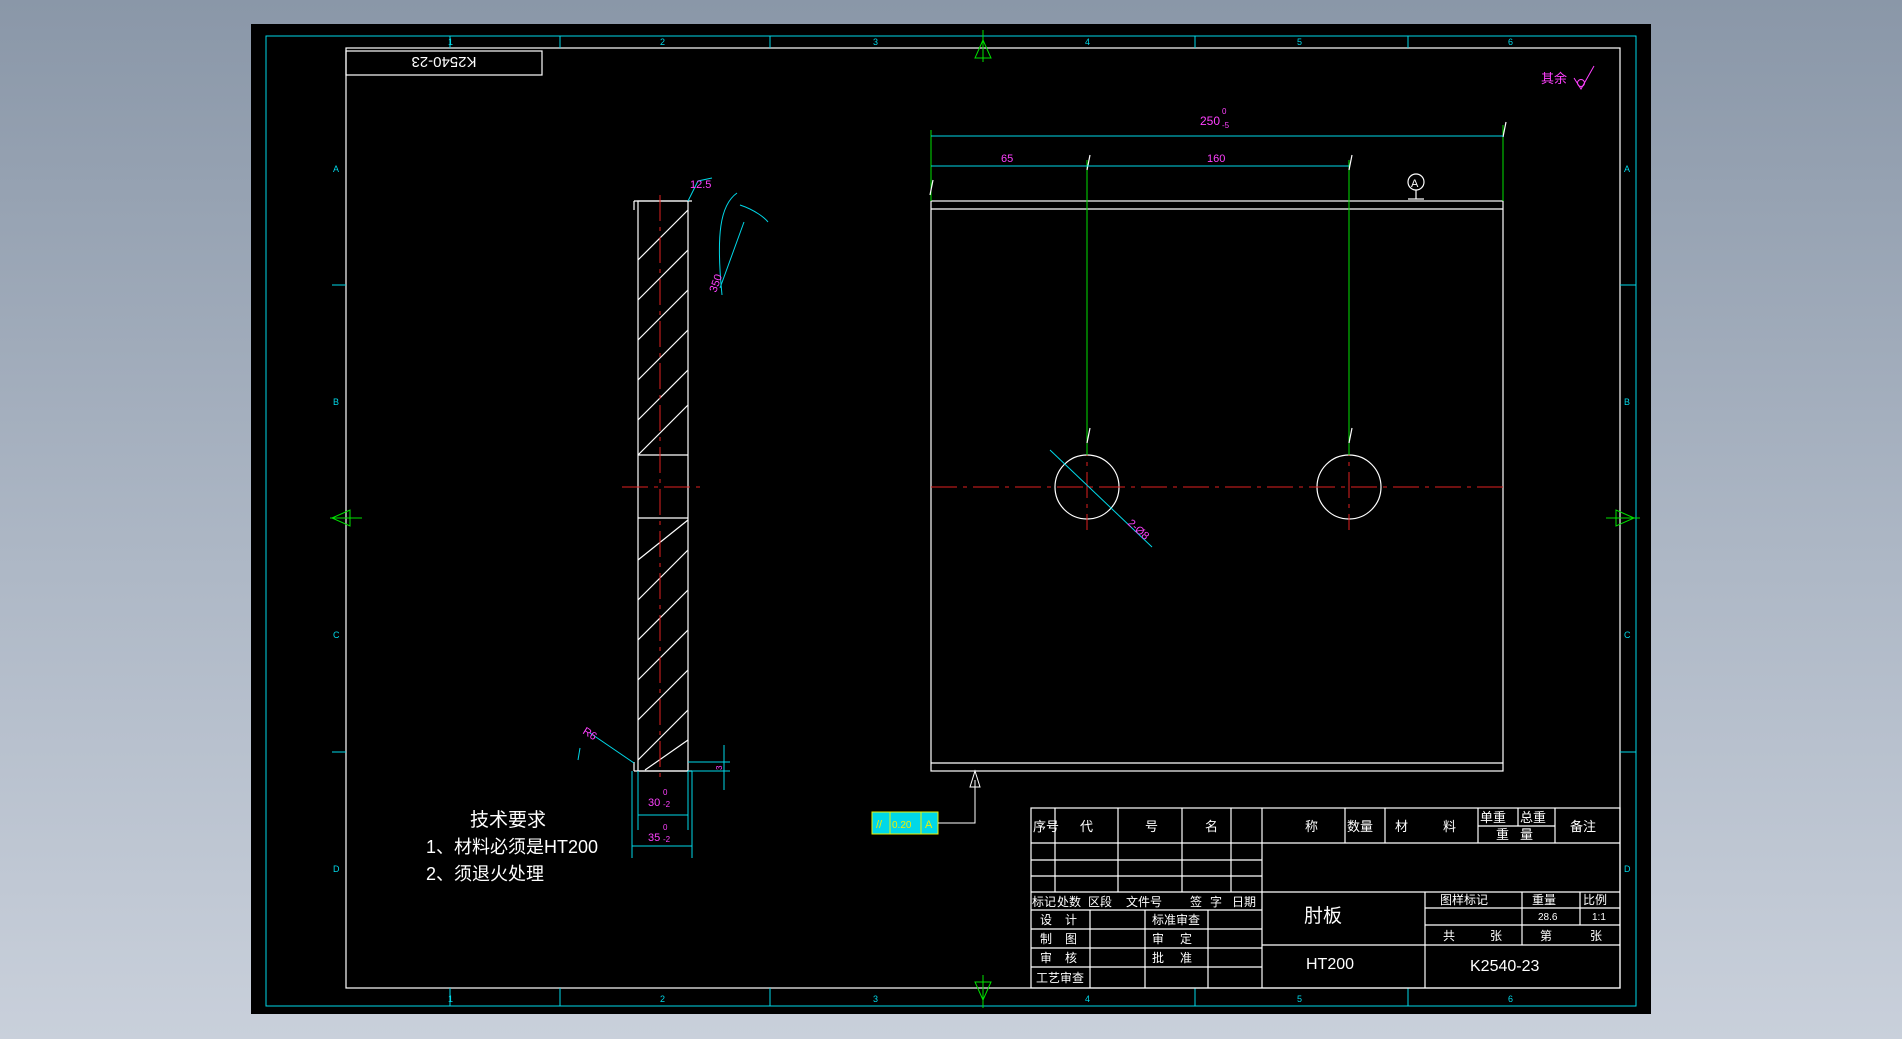 The height and width of the screenshot is (1039, 1902). I want to click on tb-header-weight-2: 量, so click(1526, 834).